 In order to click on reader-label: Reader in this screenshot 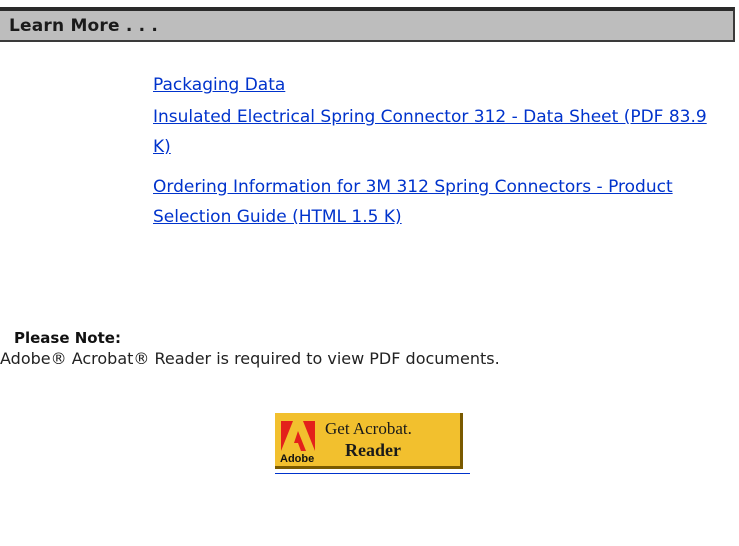, I will do `click(373, 450)`.